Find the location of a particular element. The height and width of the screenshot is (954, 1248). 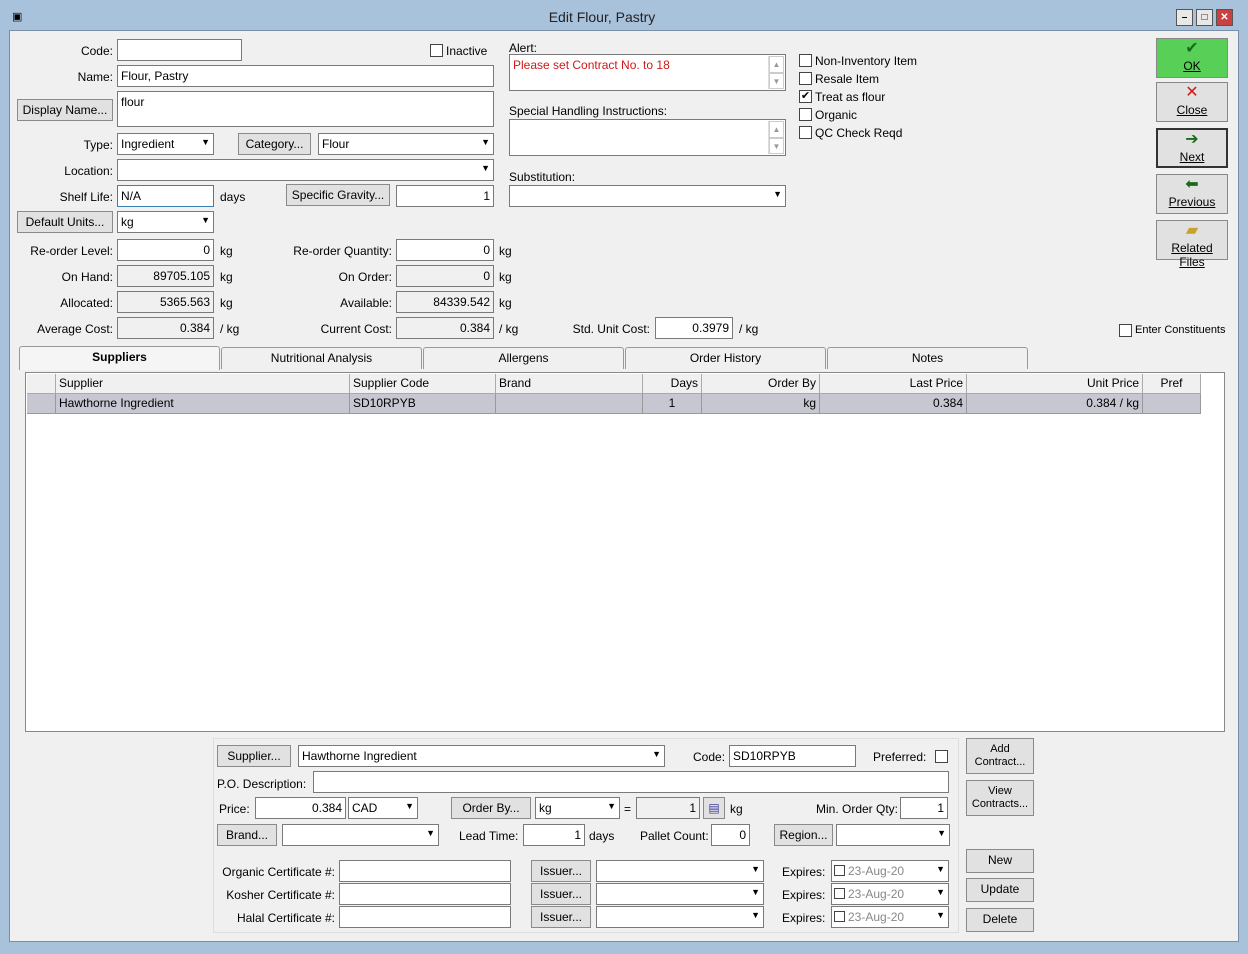

kosher-expires-checkbox is located at coordinates (839, 893).